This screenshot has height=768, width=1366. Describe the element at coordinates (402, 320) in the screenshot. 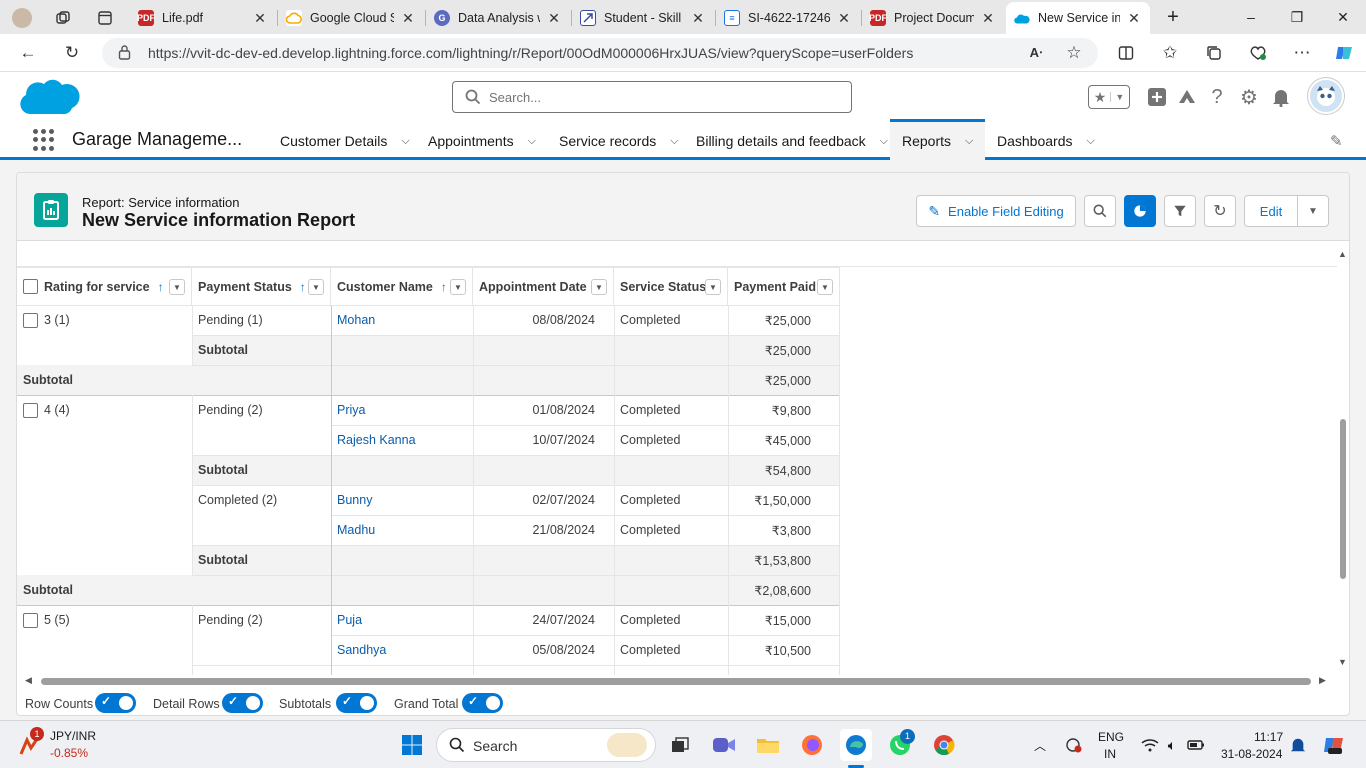

I see `customer-name-link: Mohan` at that location.